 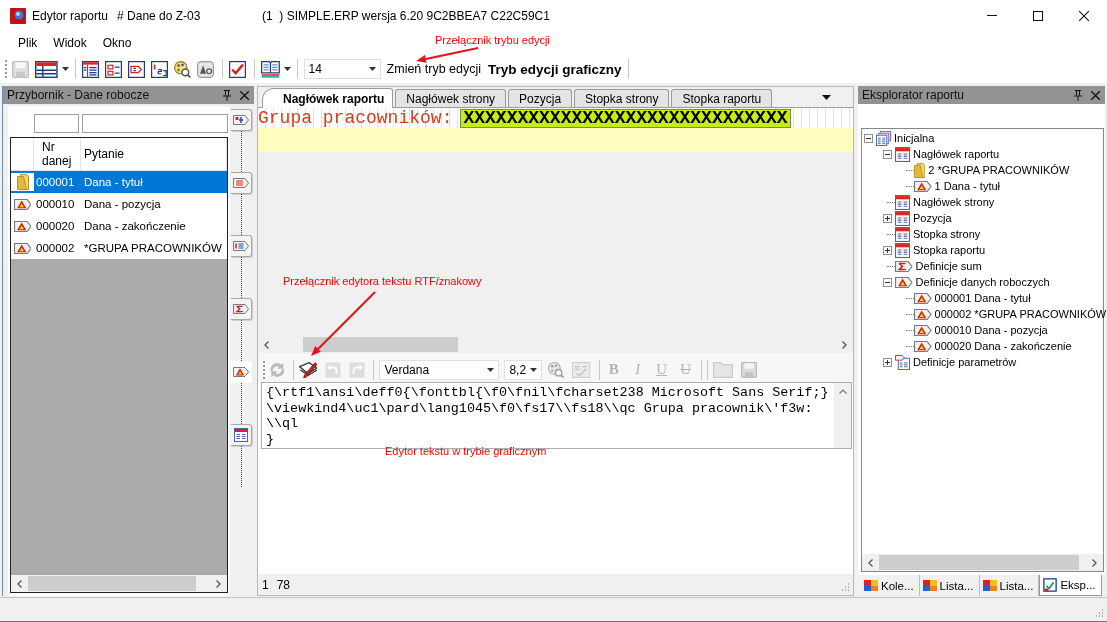 What do you see at coordinates (625, 118) in the screenshot?
I see `band-field: XXXXXXXXXXXXXXXXXXXXXXXXXXXXXX` at bounding box center [625, 118].